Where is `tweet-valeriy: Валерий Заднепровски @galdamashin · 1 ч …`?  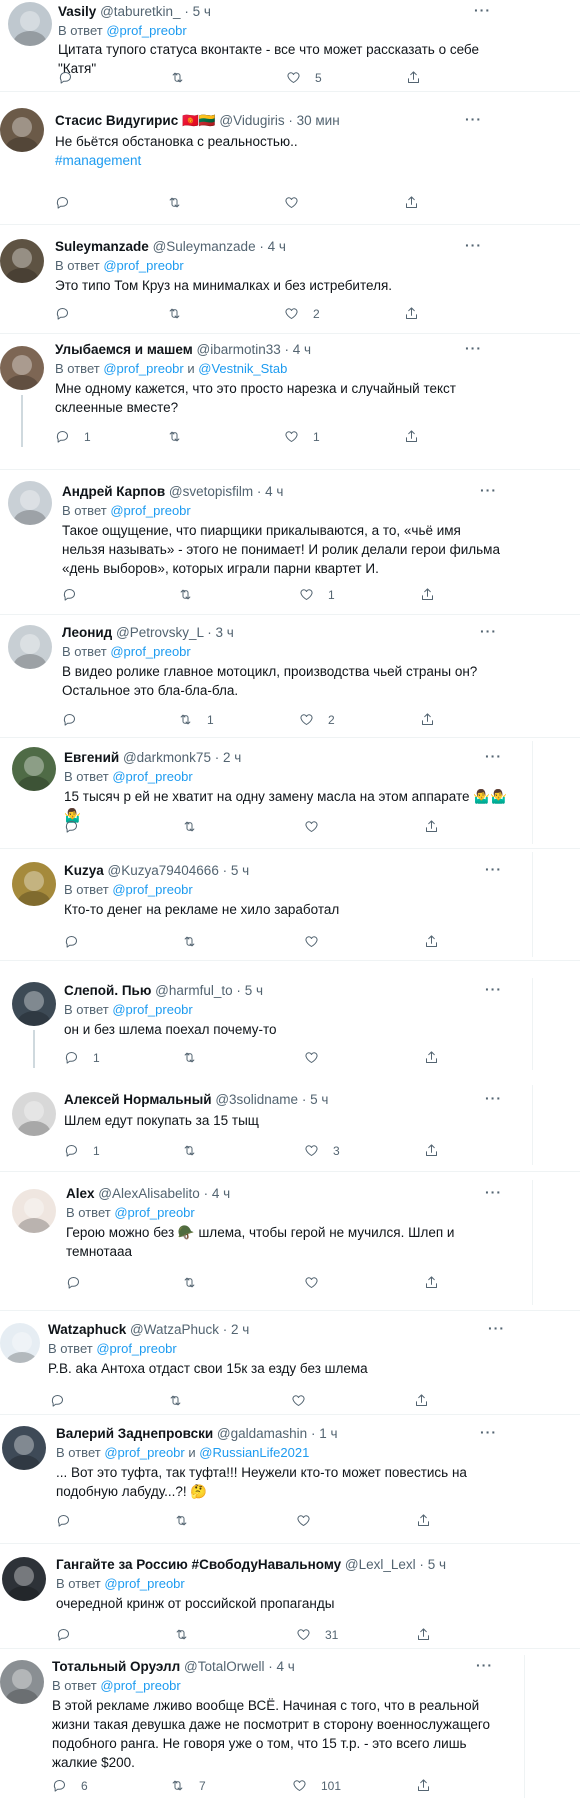
tweet-valeriy: Валерий Заднепровски @galdamashin · 1 ч … is located at coordinates (290, 1486).